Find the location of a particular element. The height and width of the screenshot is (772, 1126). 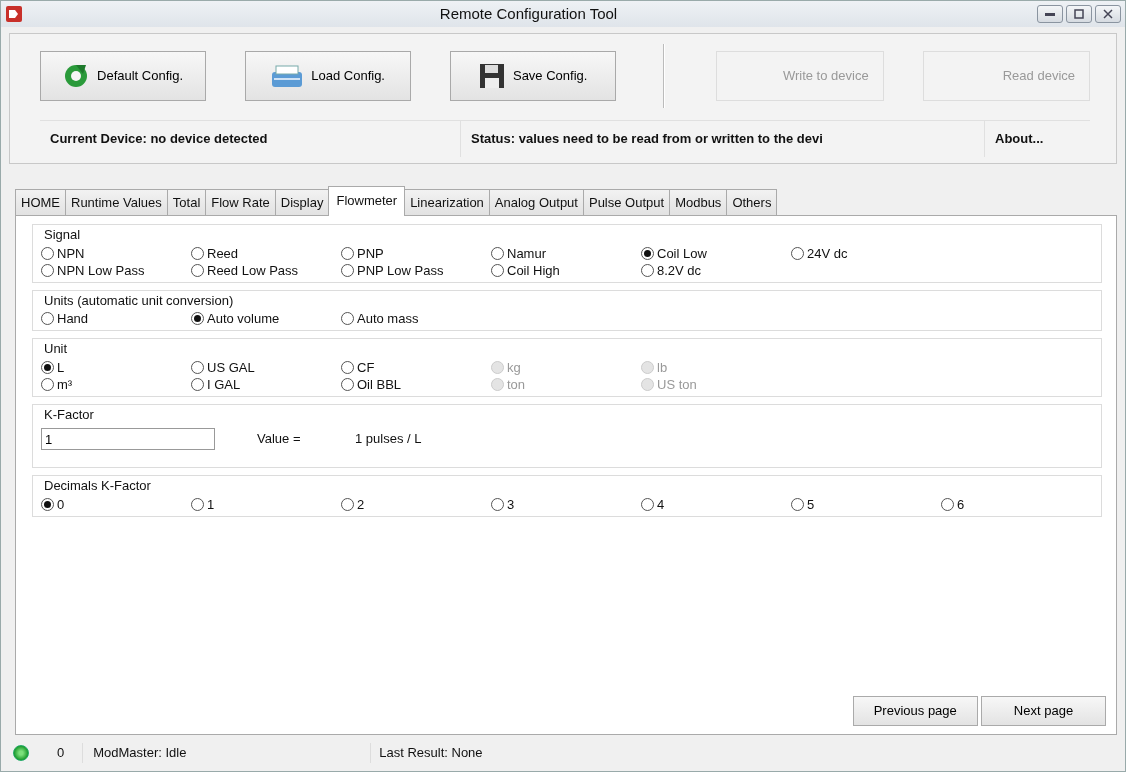

radio-label: Namur is located at coordinates (526, 253).